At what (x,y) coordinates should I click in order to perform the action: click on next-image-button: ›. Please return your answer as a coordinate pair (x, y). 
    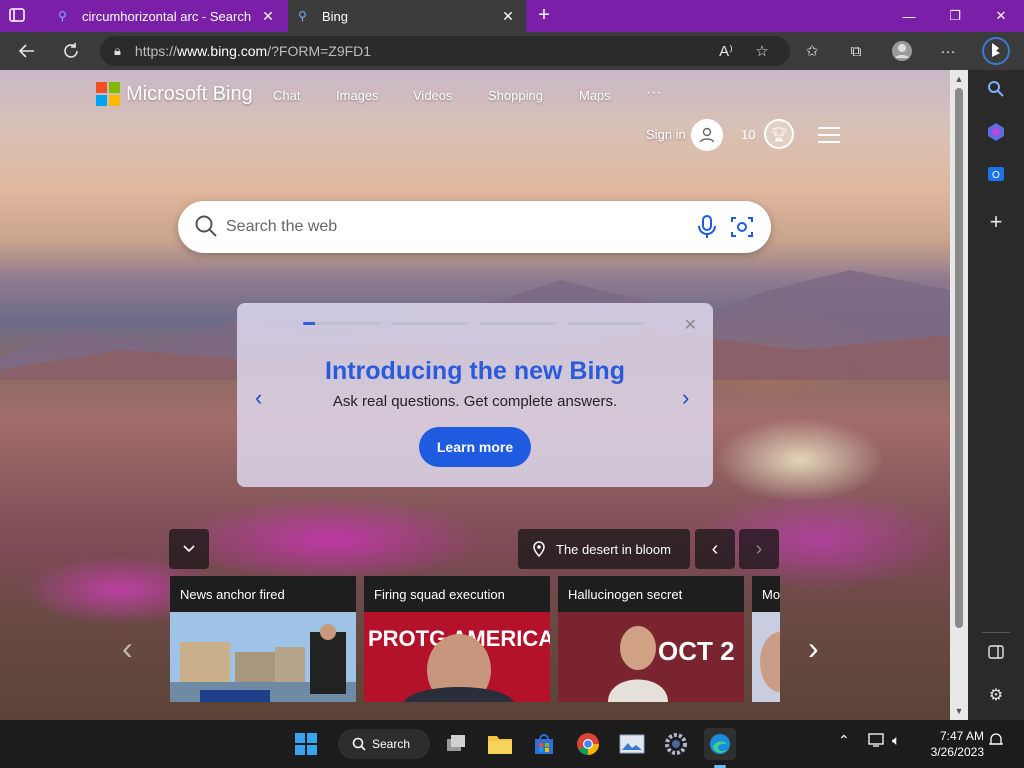
    Looking at the image, I should click on (759, 549).